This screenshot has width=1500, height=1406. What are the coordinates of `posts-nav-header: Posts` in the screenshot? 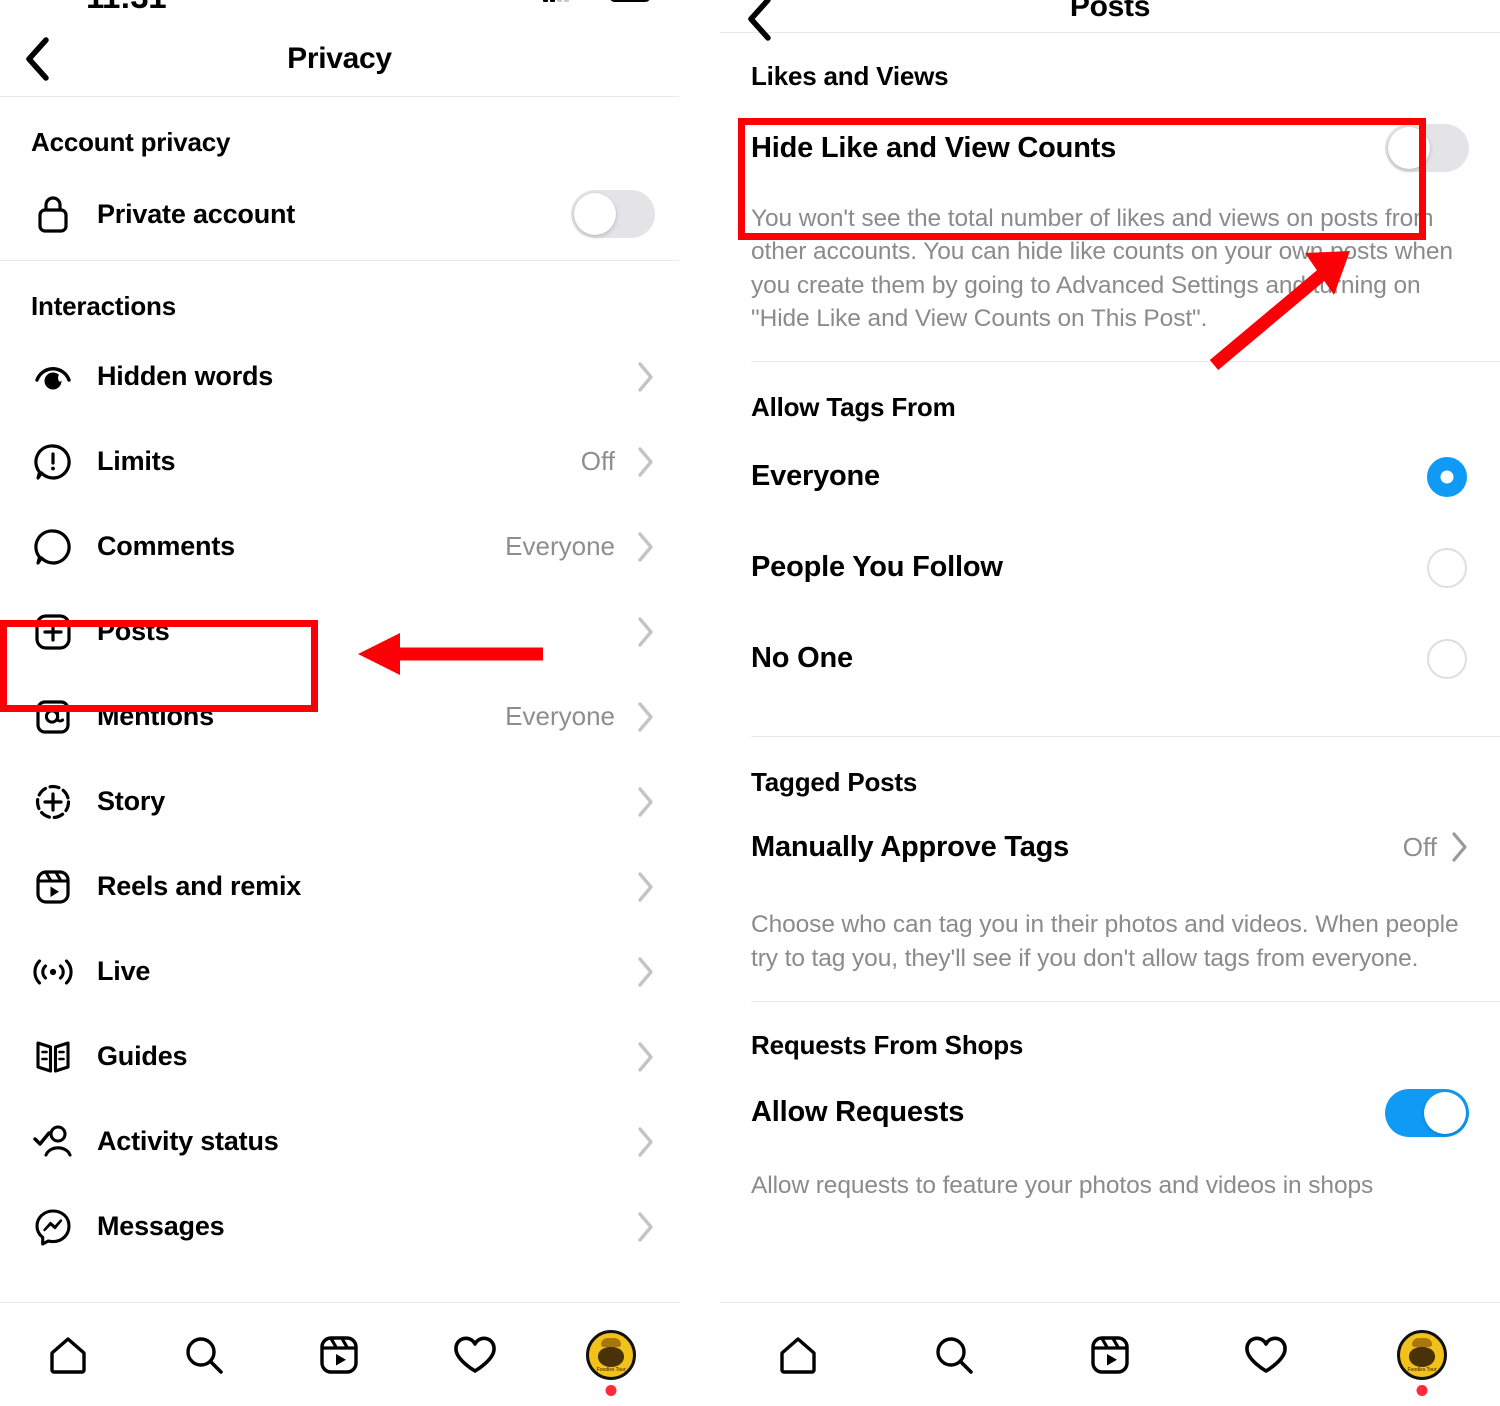 It's located at (1110, 20).